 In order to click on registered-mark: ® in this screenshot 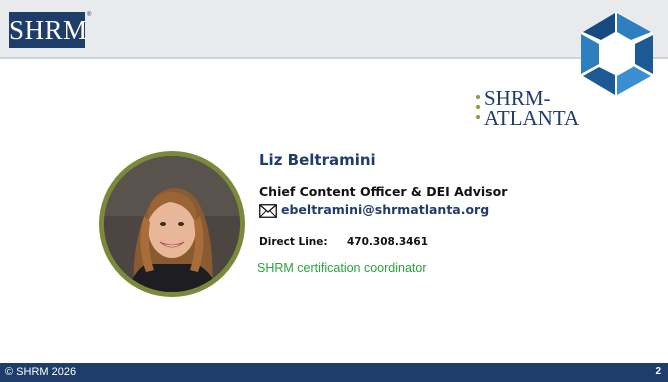, I will do `click(89, 15)`.